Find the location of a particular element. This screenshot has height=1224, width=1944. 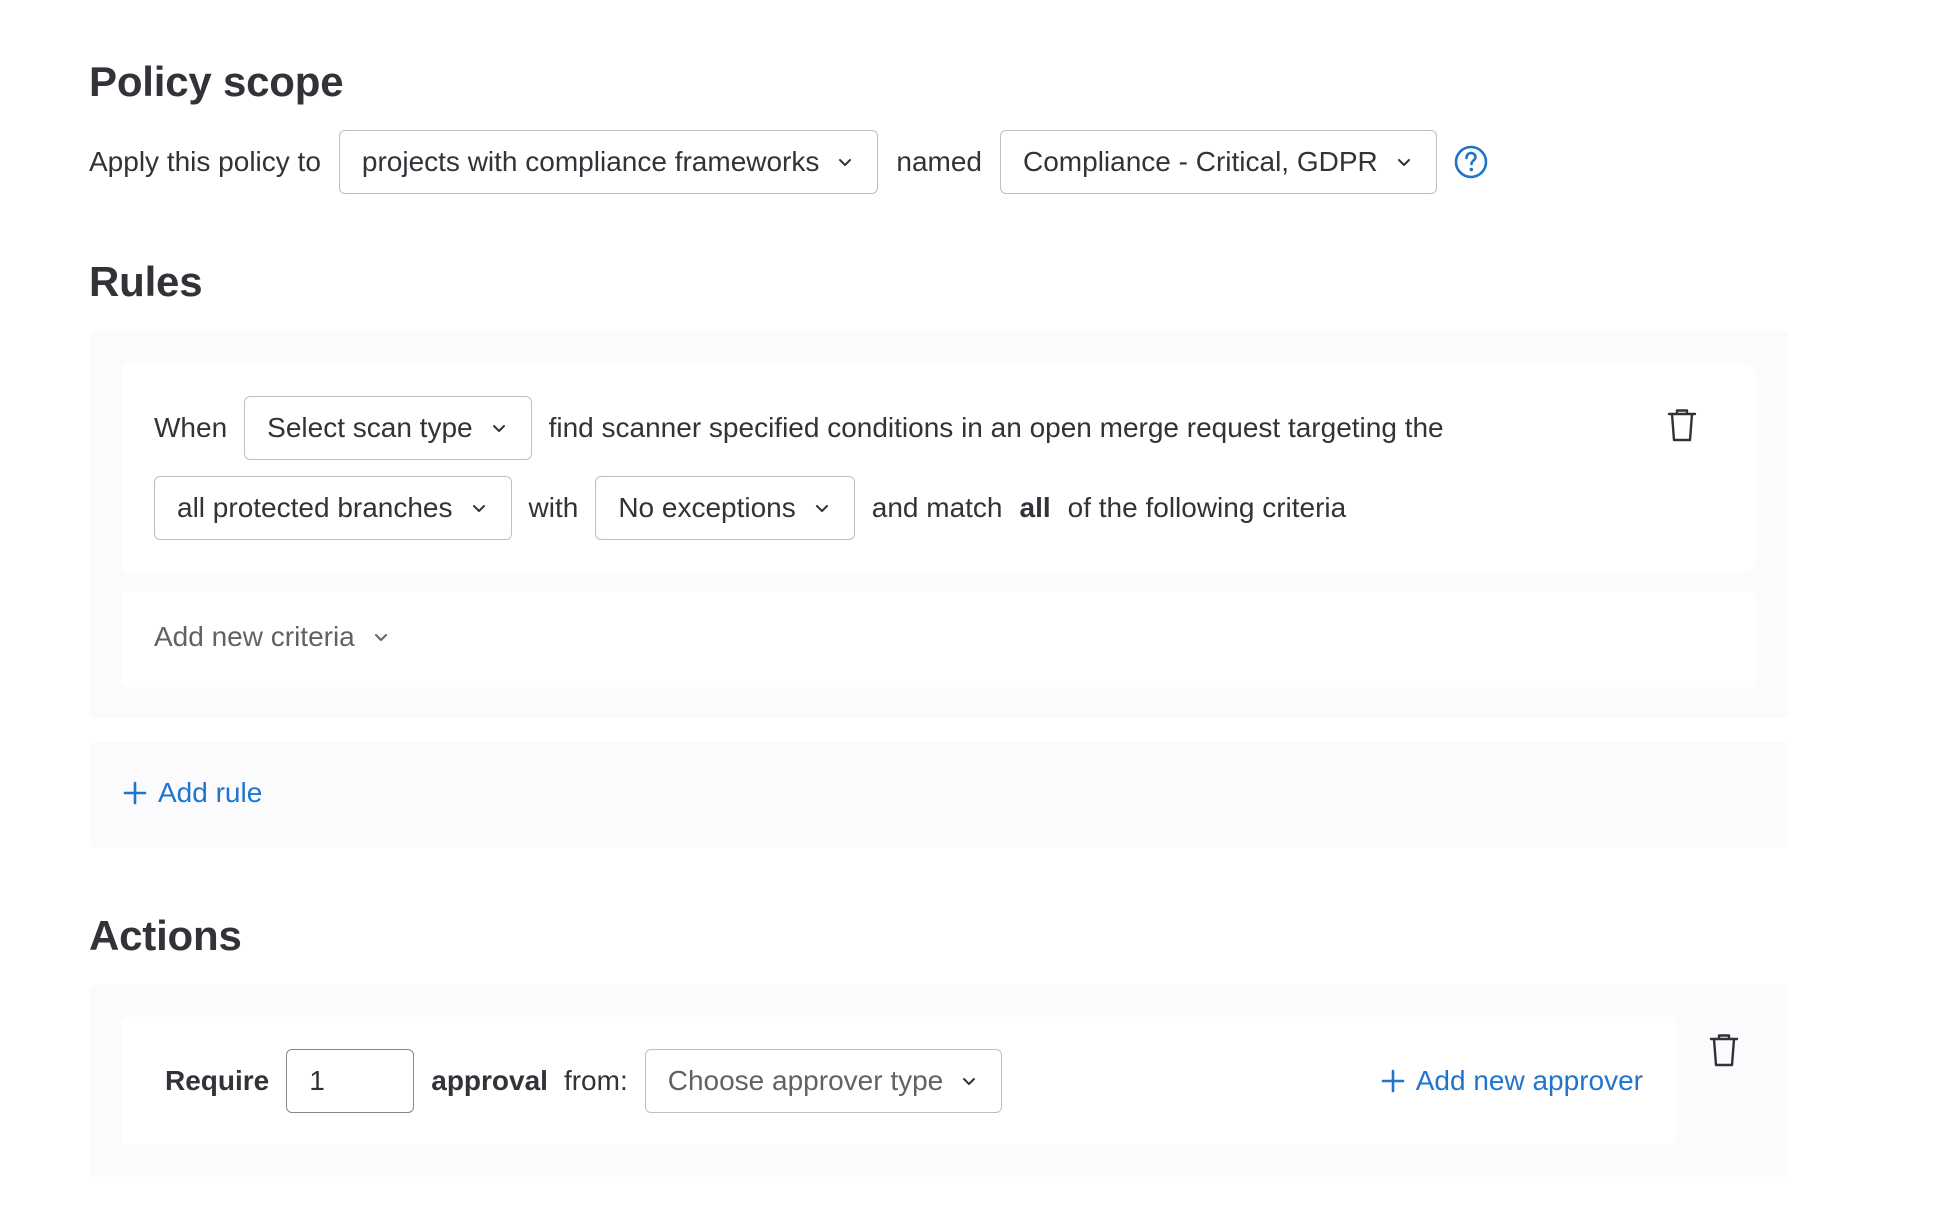

scan-type-value: Select scan type is located at coordinates (370, 427).